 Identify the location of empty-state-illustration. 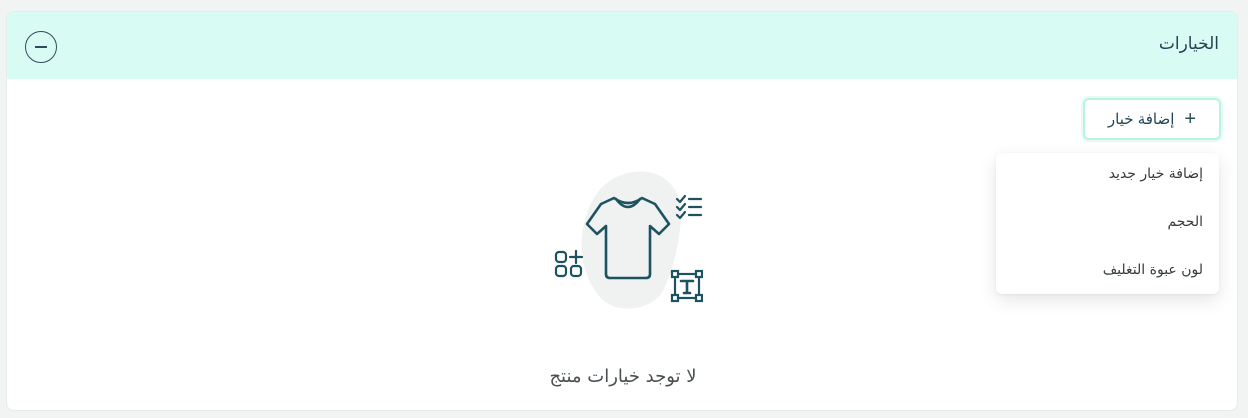
(628, 240).